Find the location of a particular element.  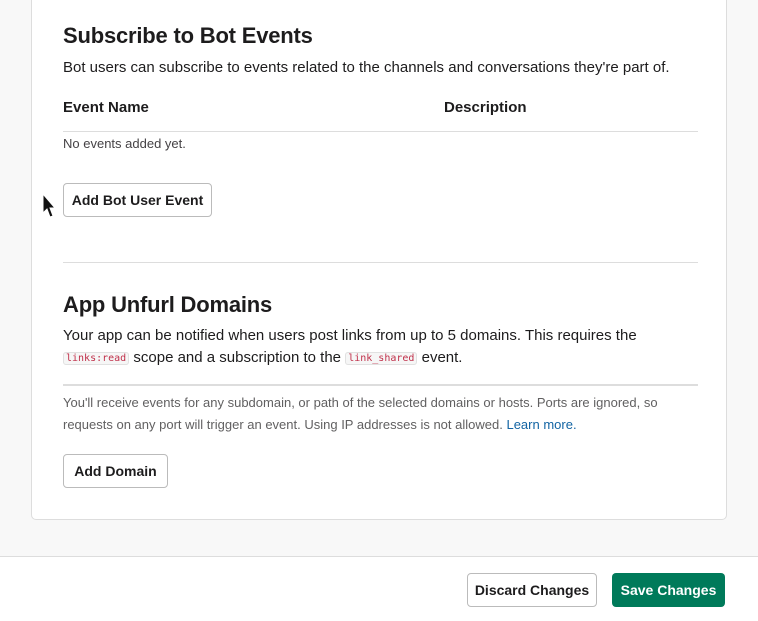

column-event-name: Event Name is located at coordinates (106, 107).